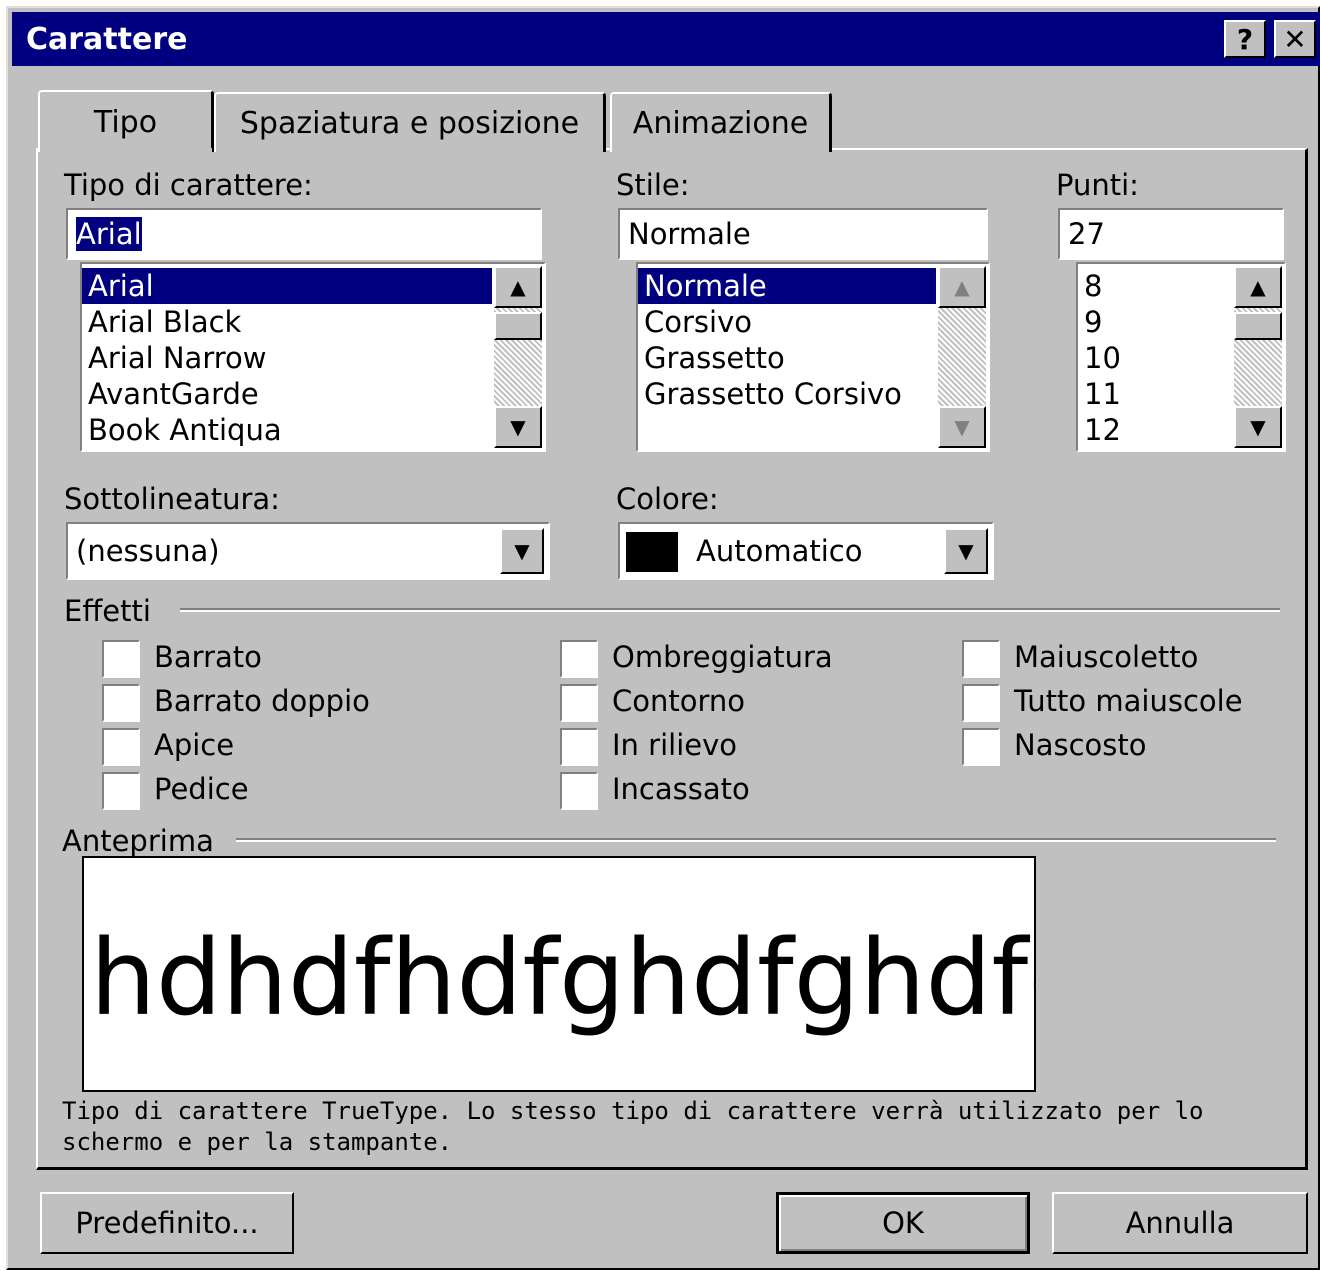  I want to click on ok-button-label: OK, so click(903, 1223).